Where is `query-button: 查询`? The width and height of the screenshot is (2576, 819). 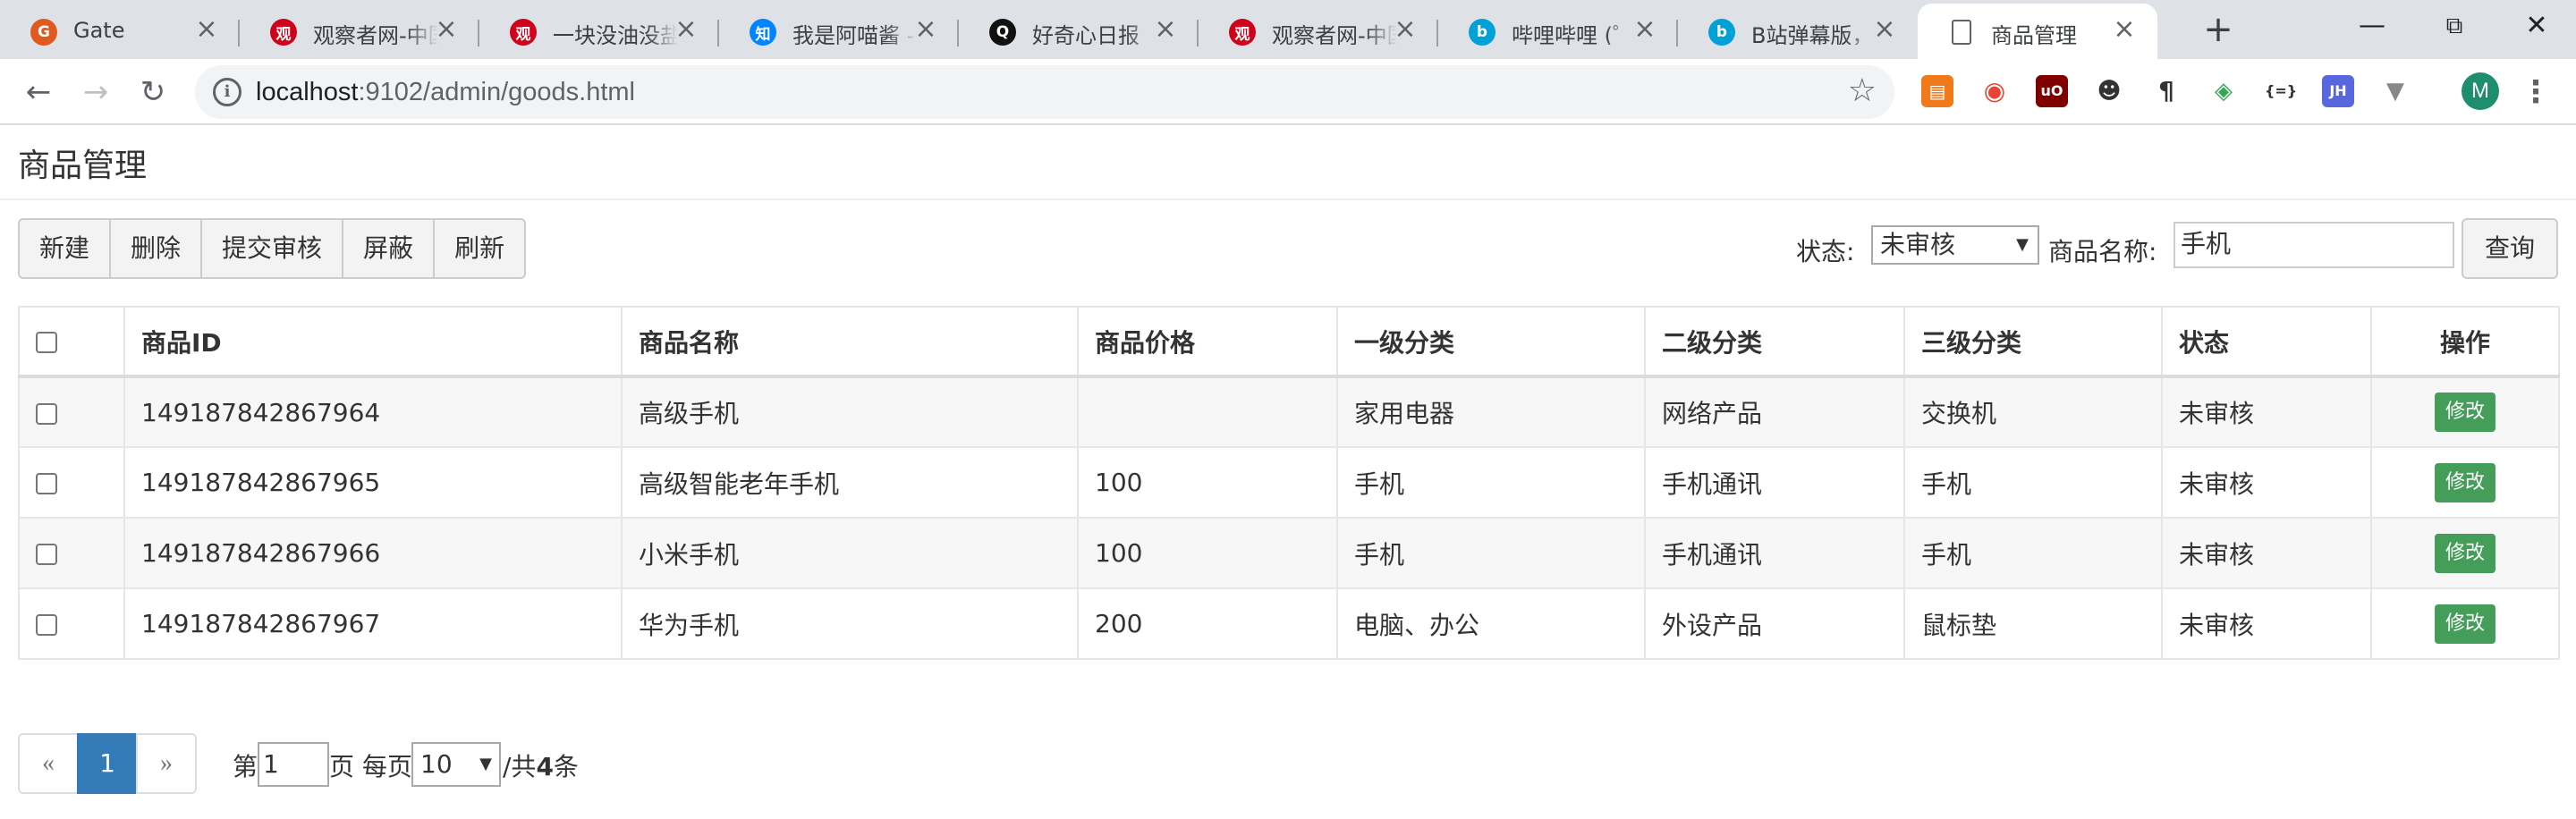
query-button: 查询 is located at coordinates (2510, 249).